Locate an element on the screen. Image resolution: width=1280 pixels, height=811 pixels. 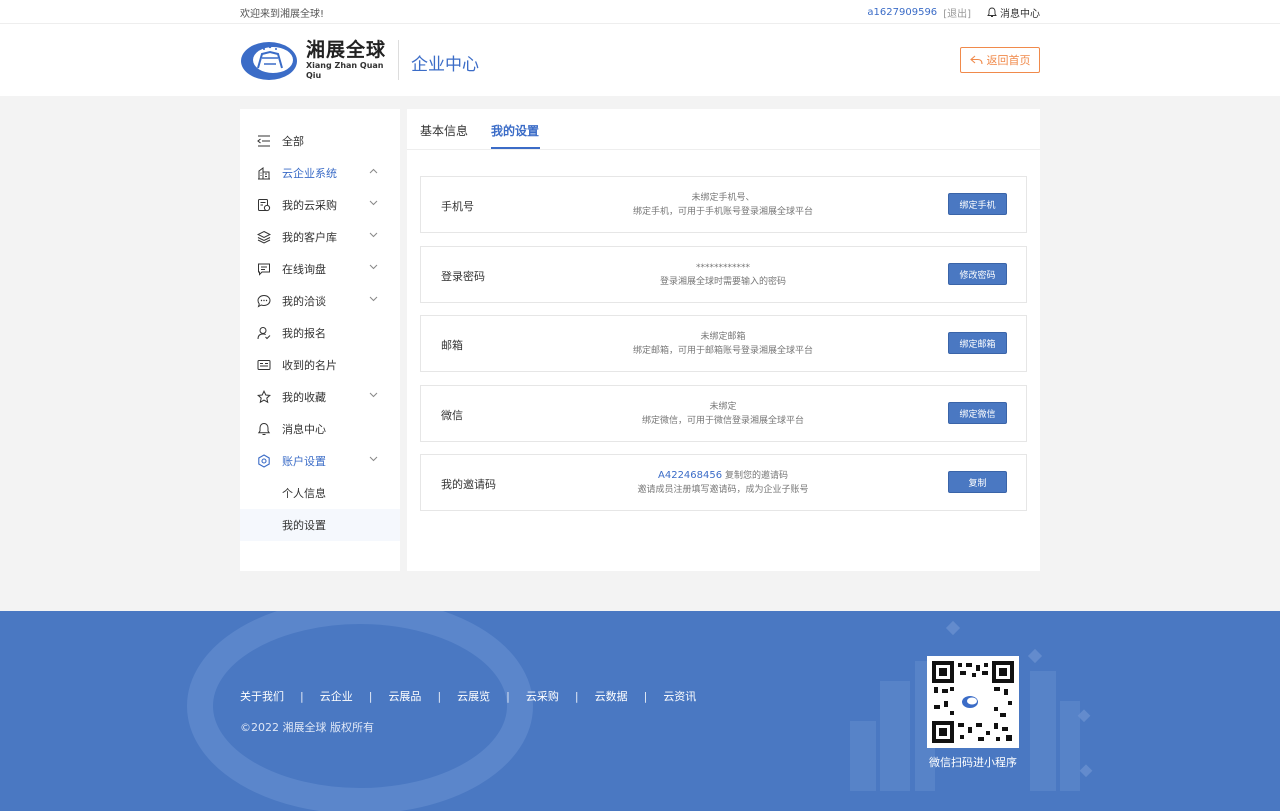
logo: 湘展全球 Xiang Zhan Quan Qiu is located at coordinates (320, 60).